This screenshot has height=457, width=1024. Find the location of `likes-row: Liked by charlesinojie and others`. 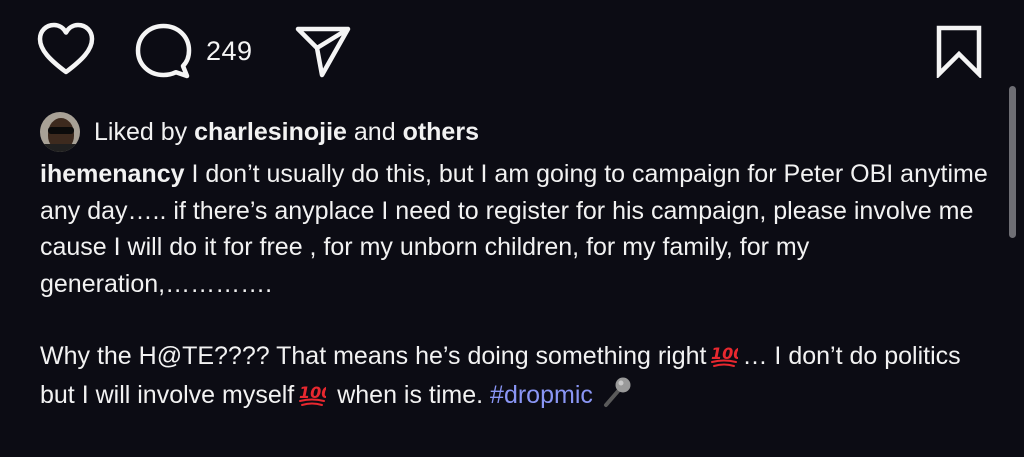

likes-row: Liked by charlesinojie and others is located at coordinates (259, 132).